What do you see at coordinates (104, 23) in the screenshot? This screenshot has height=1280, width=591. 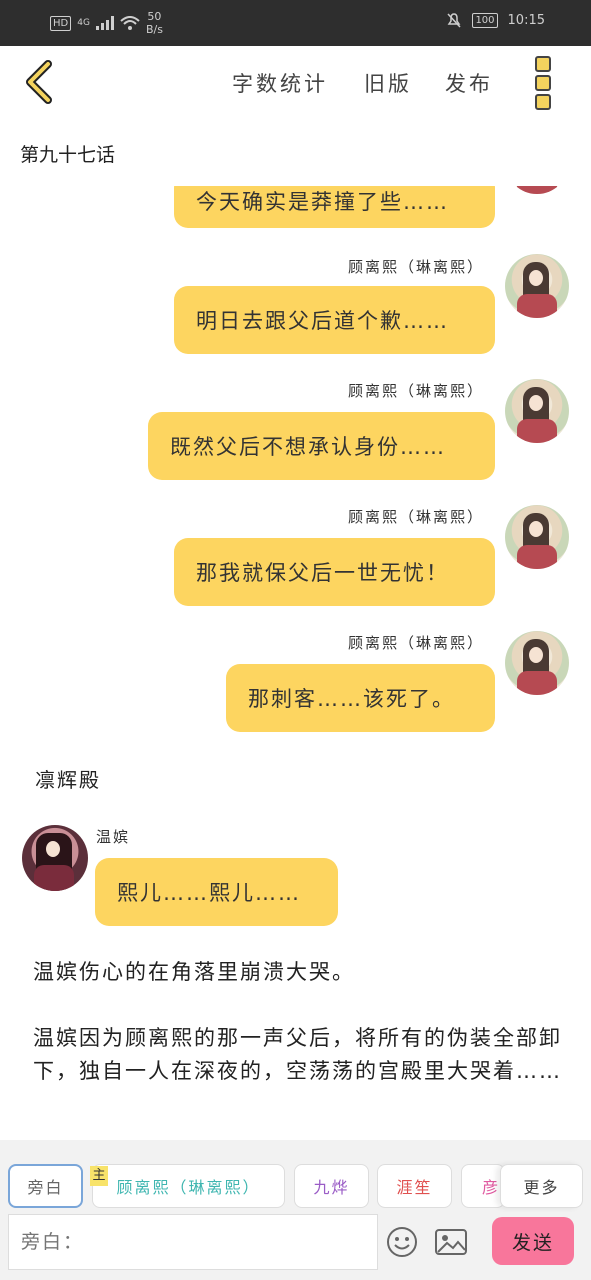 I see `signal-icon` at bounding box center [104, 23].